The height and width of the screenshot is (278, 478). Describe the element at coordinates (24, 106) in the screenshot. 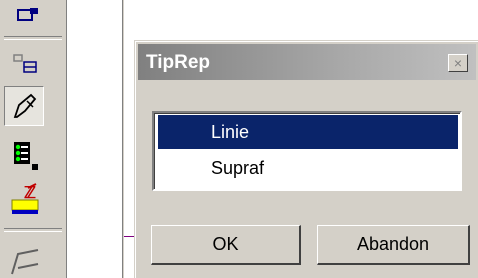

I see `brush-tool-icon` at that location.